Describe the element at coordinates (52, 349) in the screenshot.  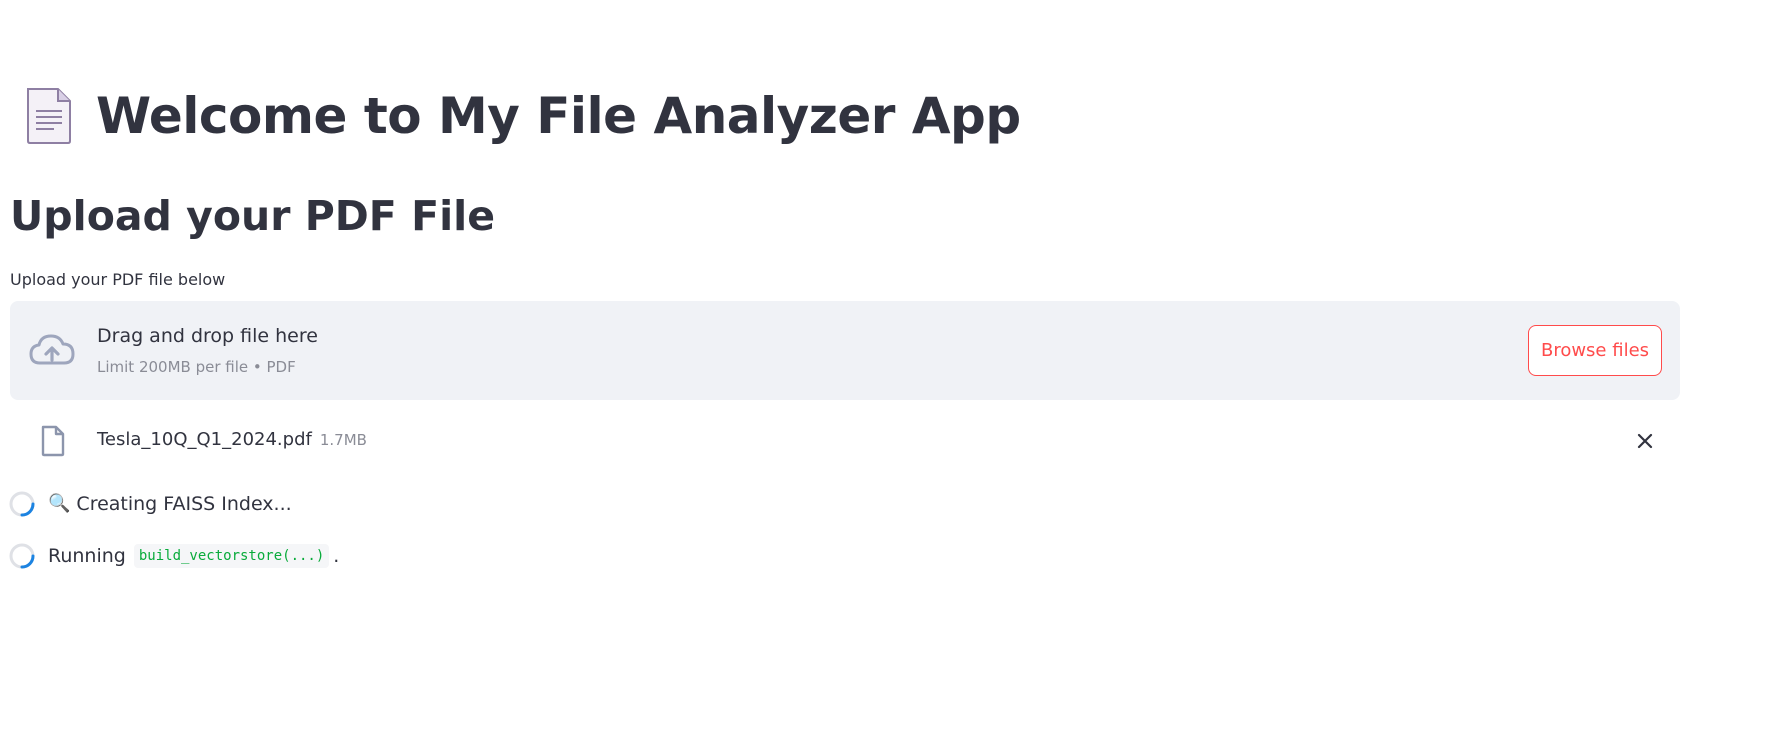
I see `cloud-upload-icon` at that location.